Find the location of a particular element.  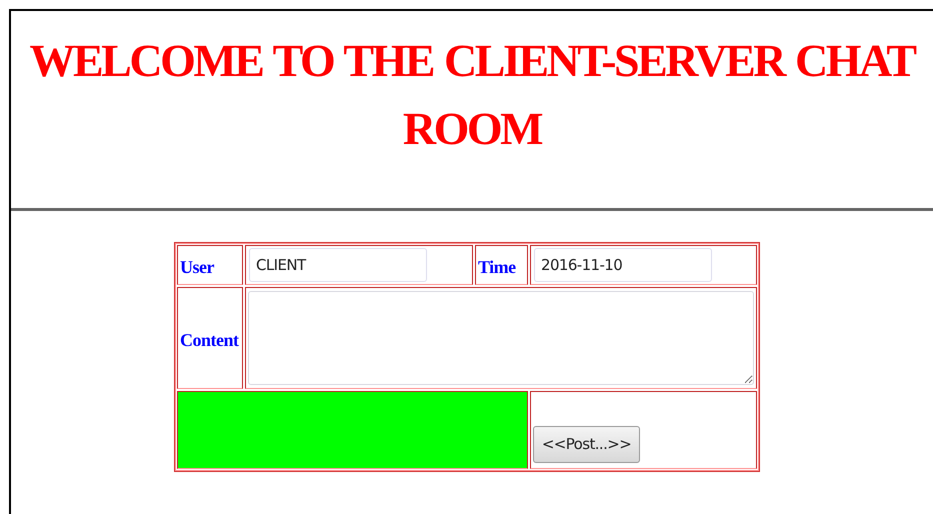

user-label: User is located at coordinates (197, 267).